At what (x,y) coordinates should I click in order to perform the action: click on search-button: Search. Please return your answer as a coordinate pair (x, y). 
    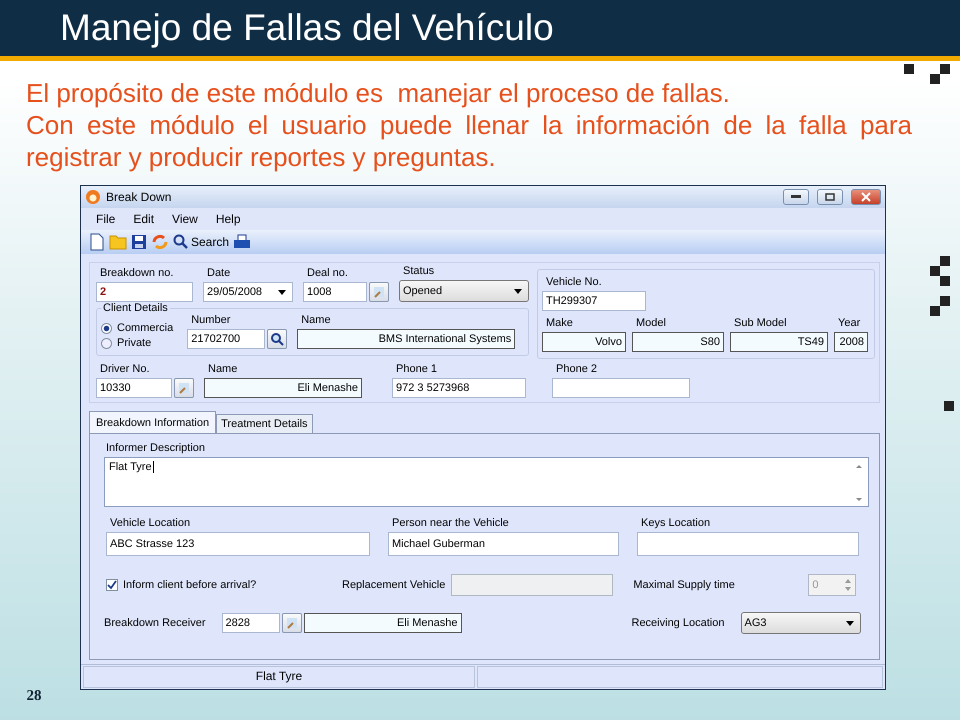
    Looking at the image, I should click on (201, 242).